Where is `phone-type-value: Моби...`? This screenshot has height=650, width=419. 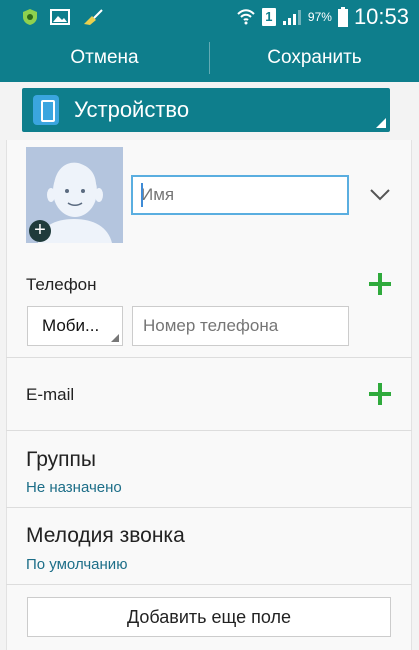
phone-type-value: Моби... is located at coordinates (71, 325).